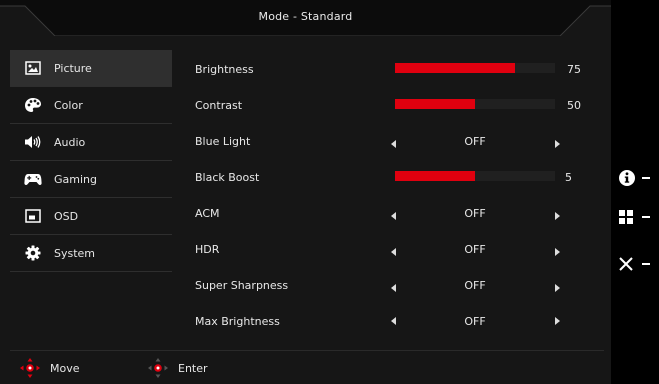  I want to click on contrast-slider-fill, so click(435, 104).